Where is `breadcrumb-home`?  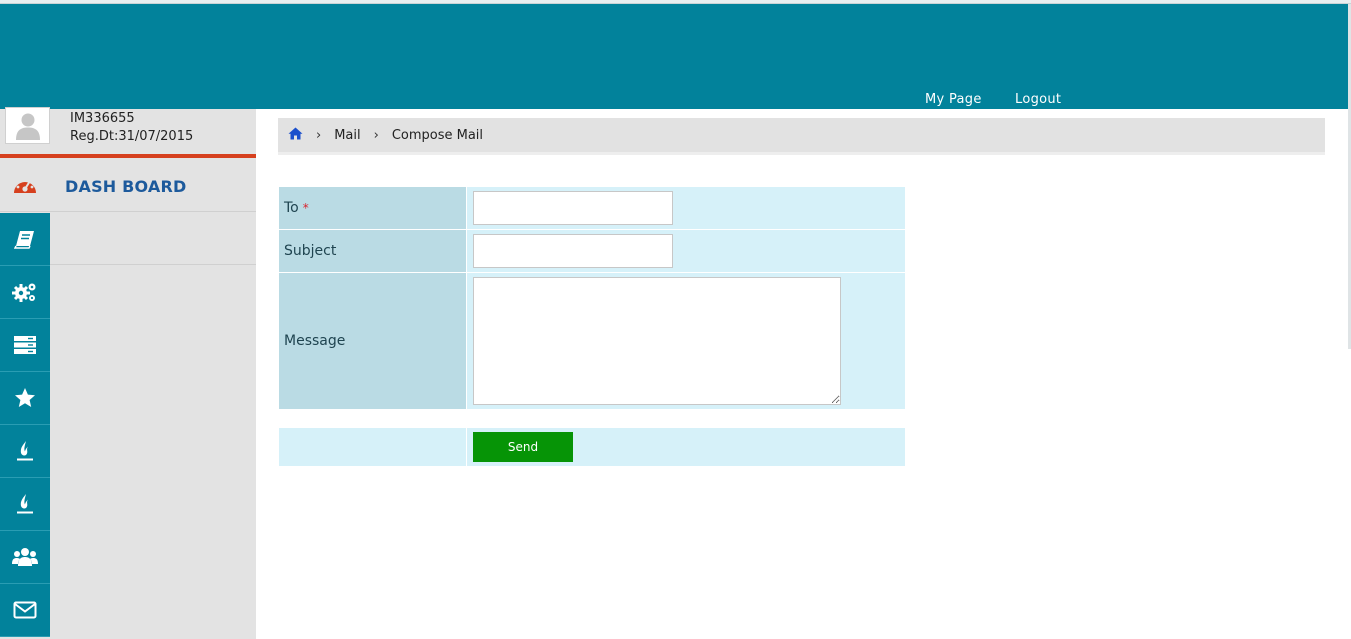 breadcrumb-home is located at coordinates (295, 135).